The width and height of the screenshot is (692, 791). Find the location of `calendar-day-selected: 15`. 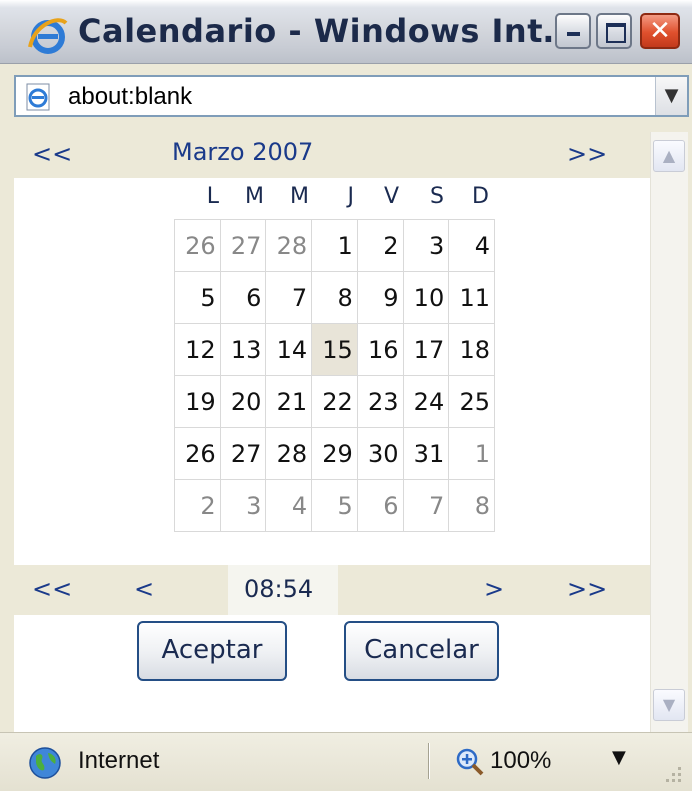

calendar-day-selected: 15 is located at coordinates (334, 349).